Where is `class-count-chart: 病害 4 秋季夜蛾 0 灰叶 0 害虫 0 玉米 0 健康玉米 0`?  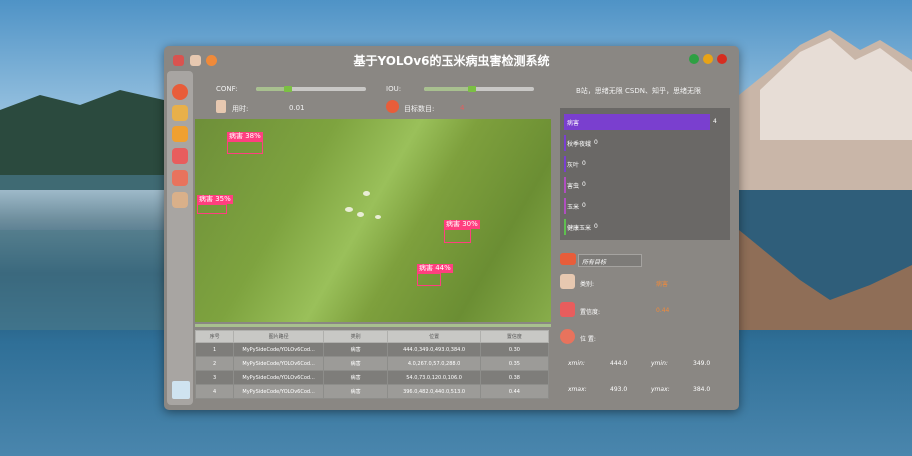 class-count-chart: 病害 4 秋季夜蛾 0 灰叶 0 害虫 0 玉米 0 健康玉米 0 is located at coordinates (645, 174).